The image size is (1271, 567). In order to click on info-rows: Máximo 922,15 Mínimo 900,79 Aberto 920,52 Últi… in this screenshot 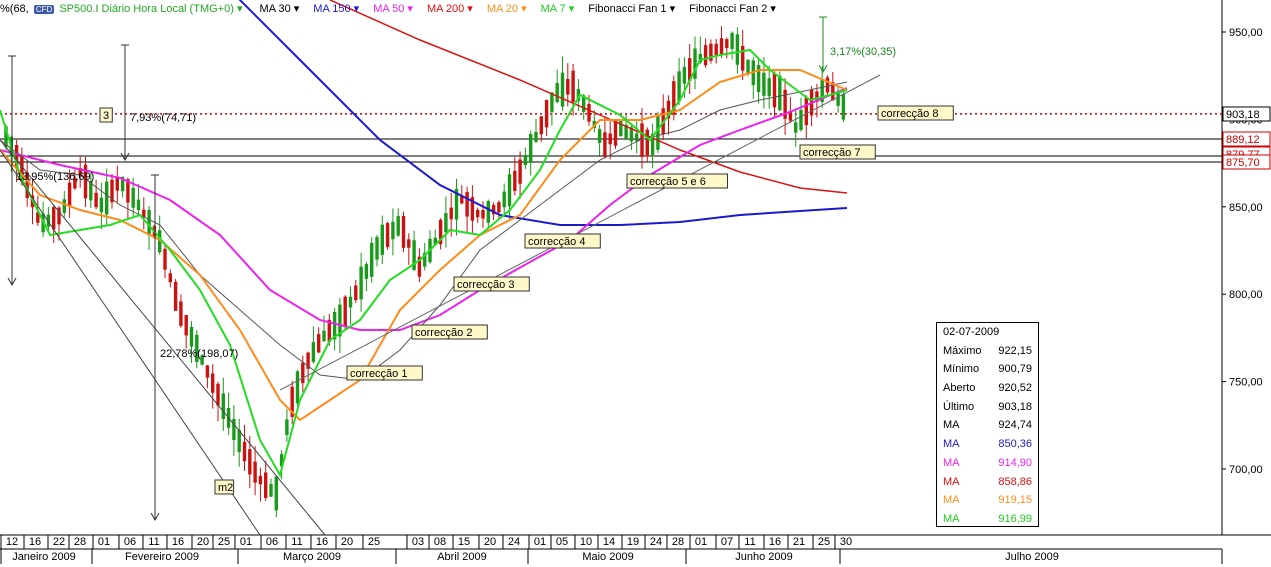, I will do `click(987, 435)`.